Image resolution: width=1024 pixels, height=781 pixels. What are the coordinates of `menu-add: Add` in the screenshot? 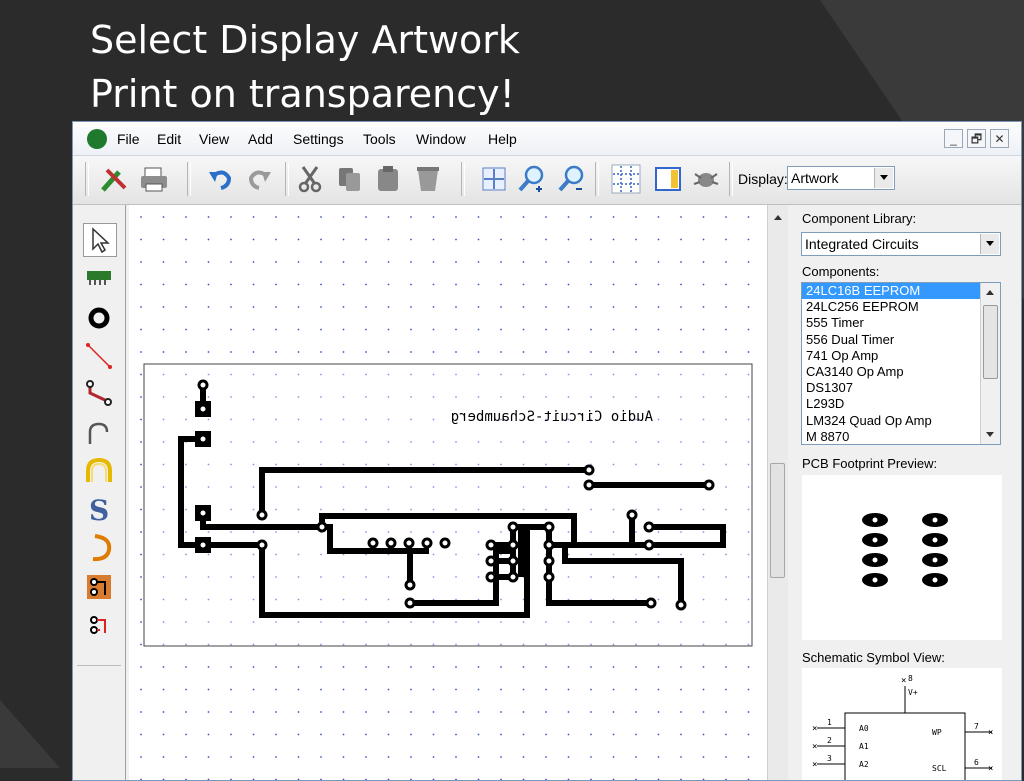 It's located at (260, 139).